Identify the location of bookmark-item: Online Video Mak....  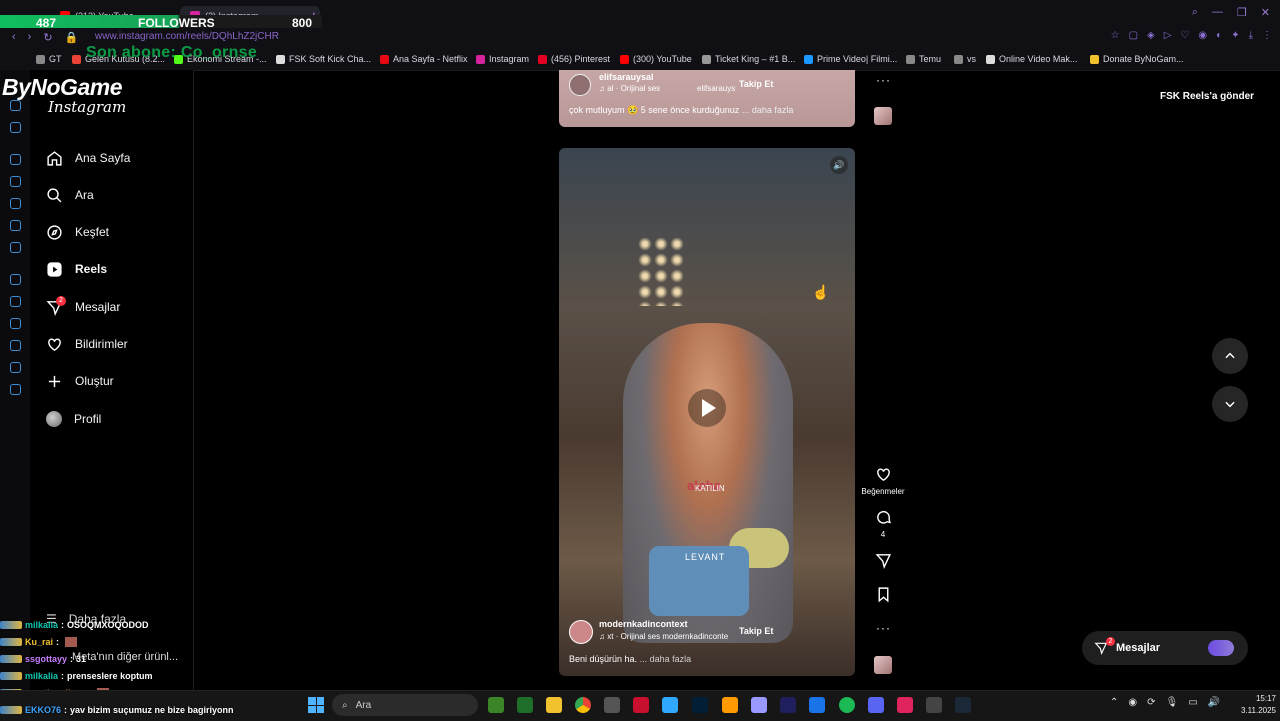
(1031, 59).